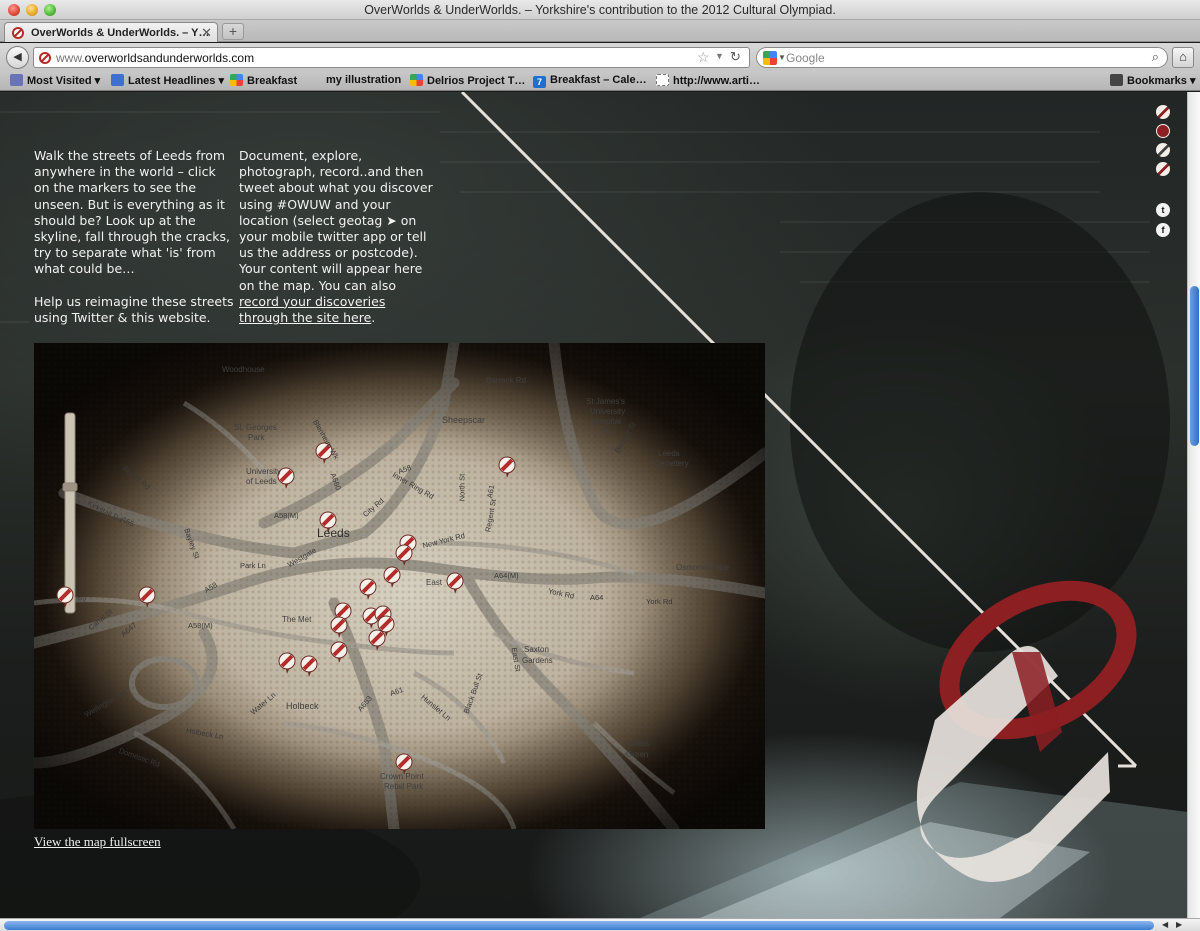 This screenshot has width=1200, height=931. I want to click on tab-bar: OverWorlds & UnderWorlds. – Y… ✕ +, so click(600, 31).